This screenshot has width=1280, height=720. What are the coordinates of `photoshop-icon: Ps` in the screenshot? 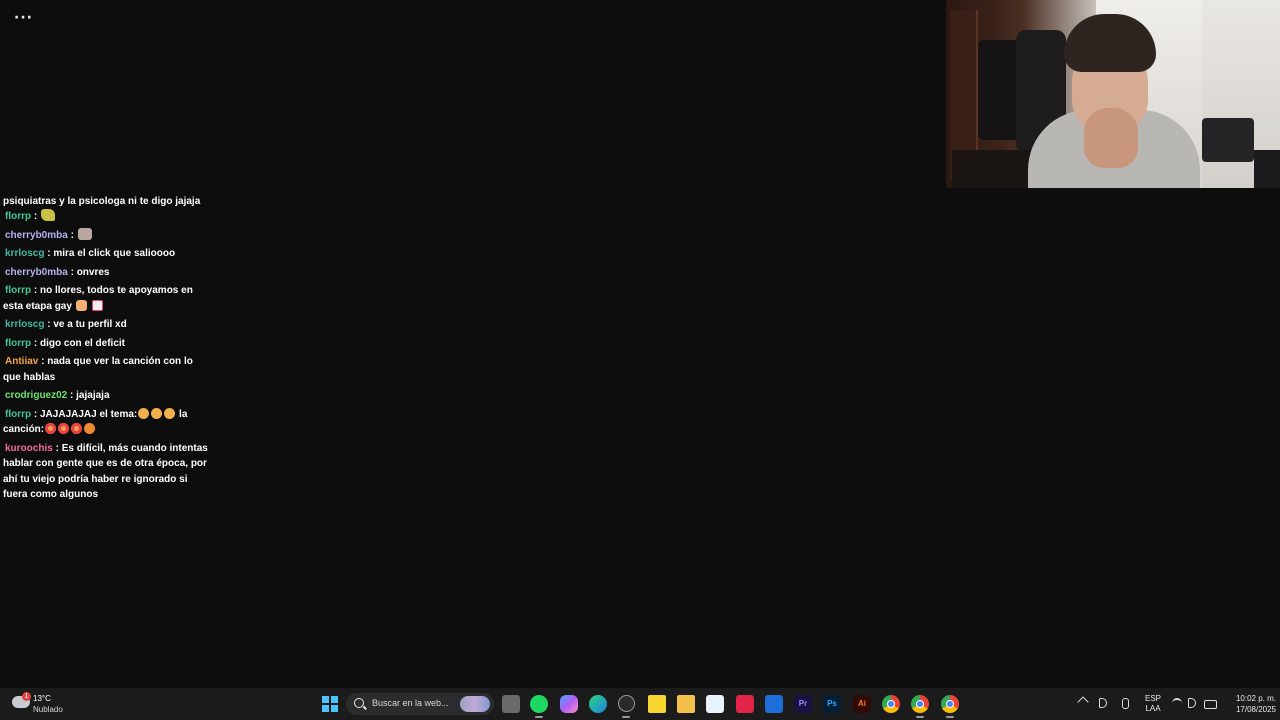 It's located at (832, 704).